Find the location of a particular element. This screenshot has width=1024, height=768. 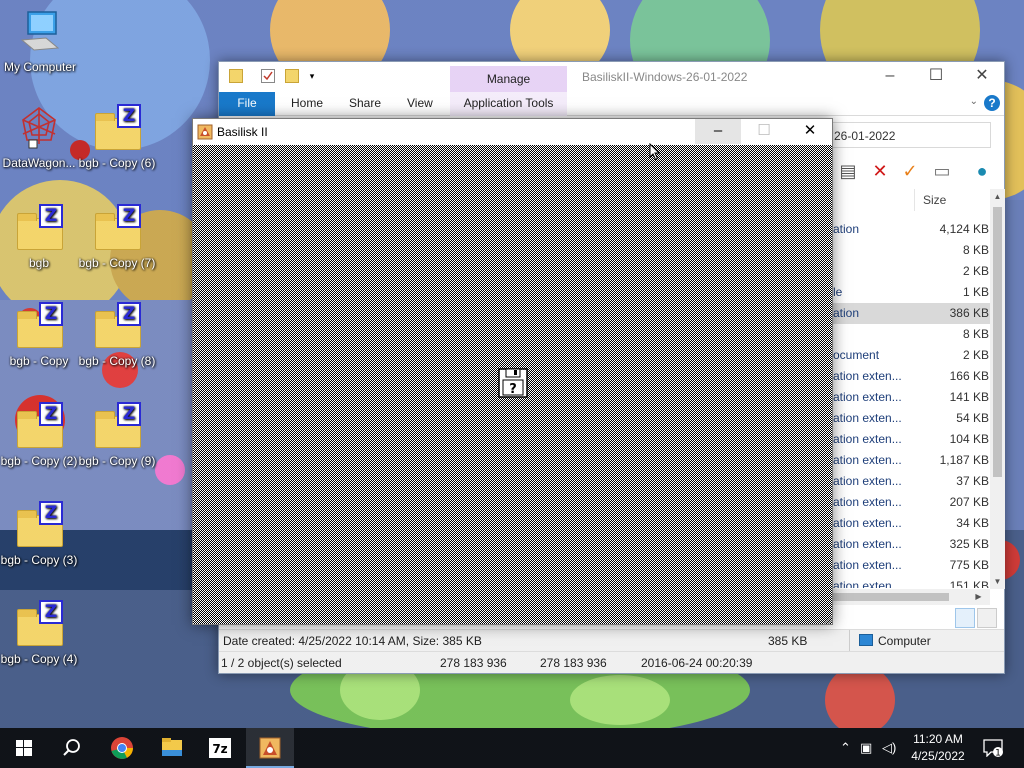

paste-icon: ▤ is located at coordinates (848, 171).